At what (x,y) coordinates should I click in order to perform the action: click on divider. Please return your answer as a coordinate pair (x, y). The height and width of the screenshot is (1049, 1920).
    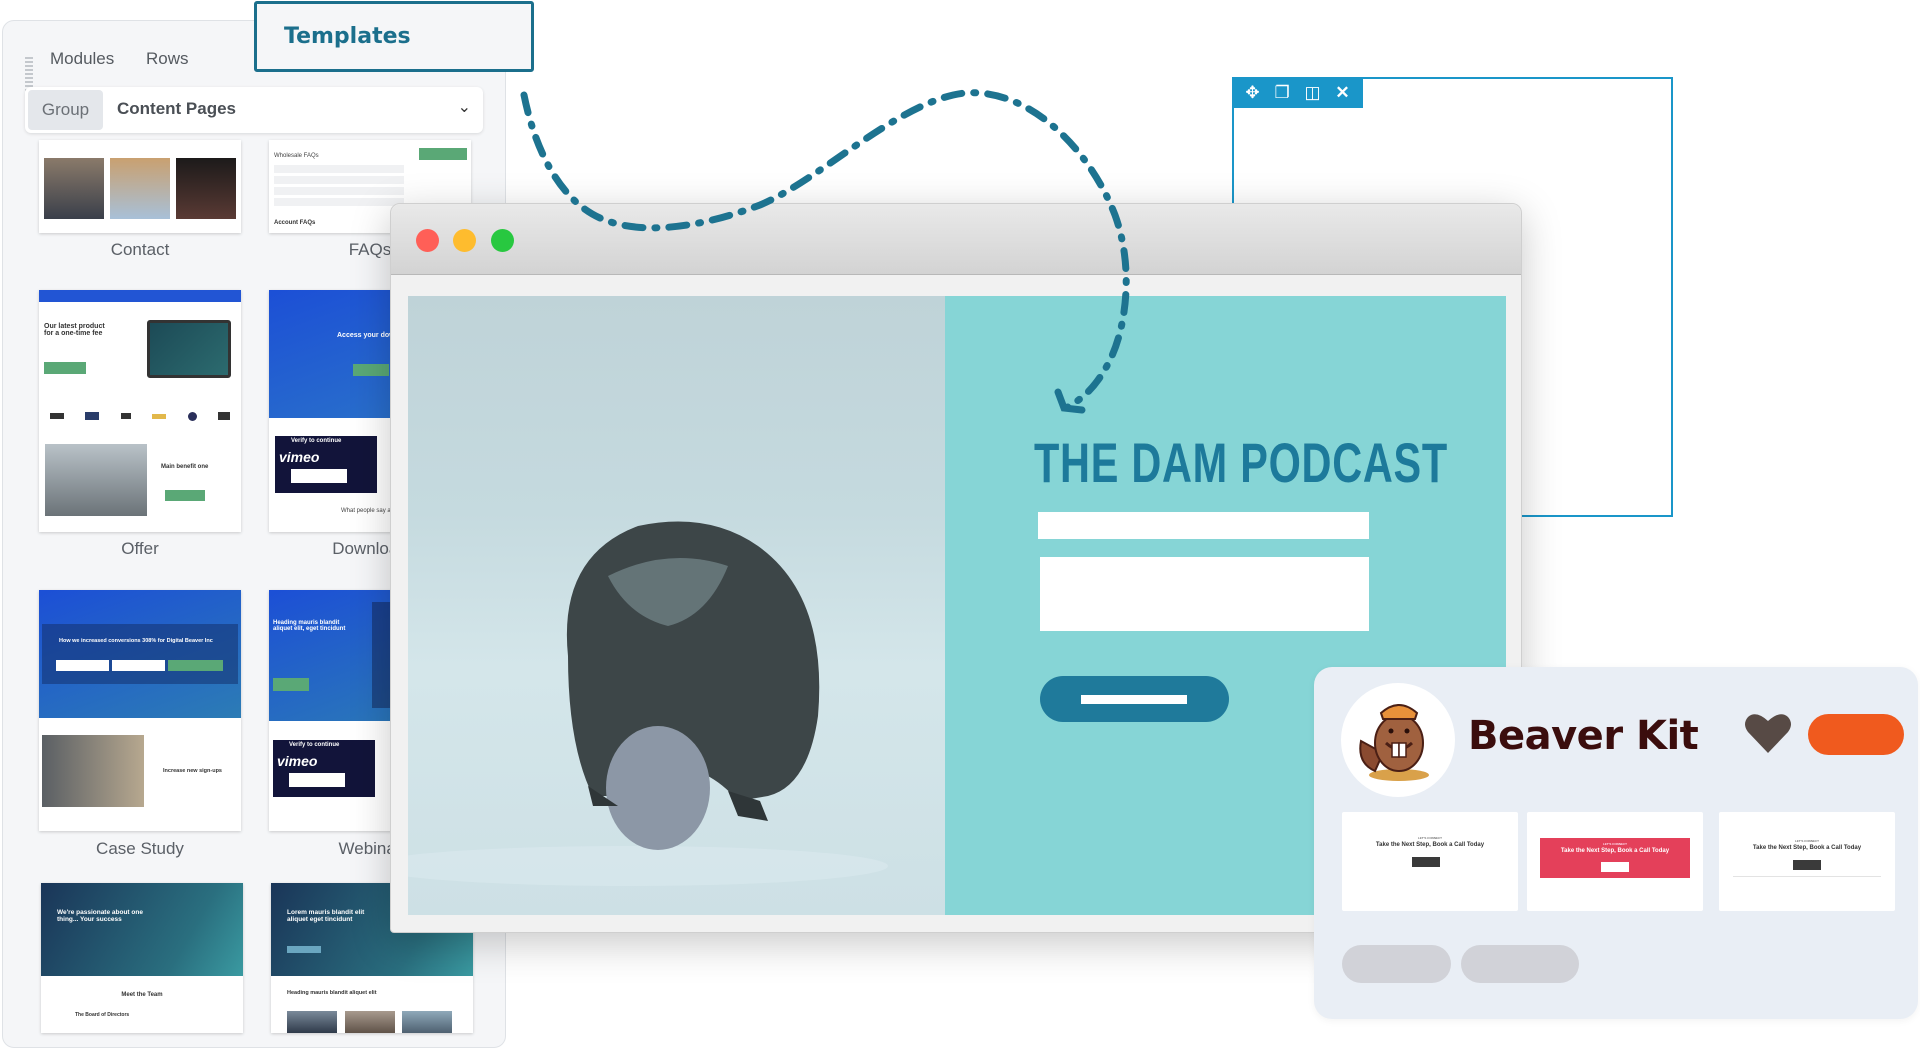
    Looking at the image, I should click on (1807, 876).